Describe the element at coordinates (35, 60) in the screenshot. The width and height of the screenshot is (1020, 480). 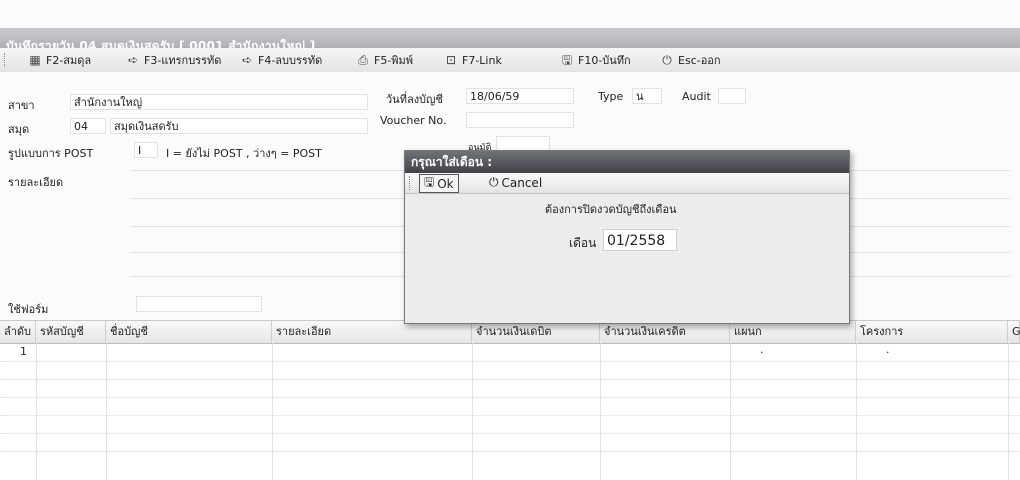
I see `grid-icon: ▦` at that location.